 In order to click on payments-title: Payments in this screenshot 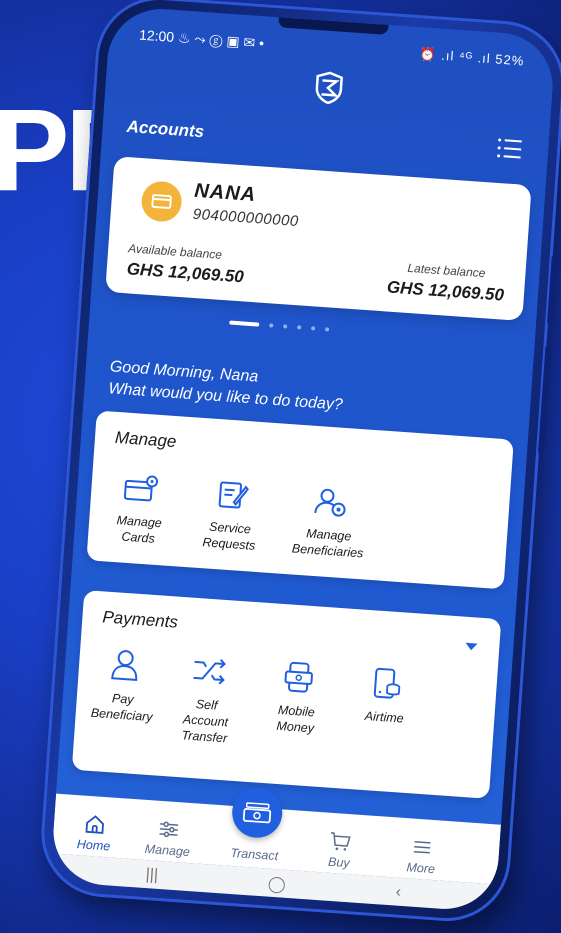, I will do `click(140, 619)`.